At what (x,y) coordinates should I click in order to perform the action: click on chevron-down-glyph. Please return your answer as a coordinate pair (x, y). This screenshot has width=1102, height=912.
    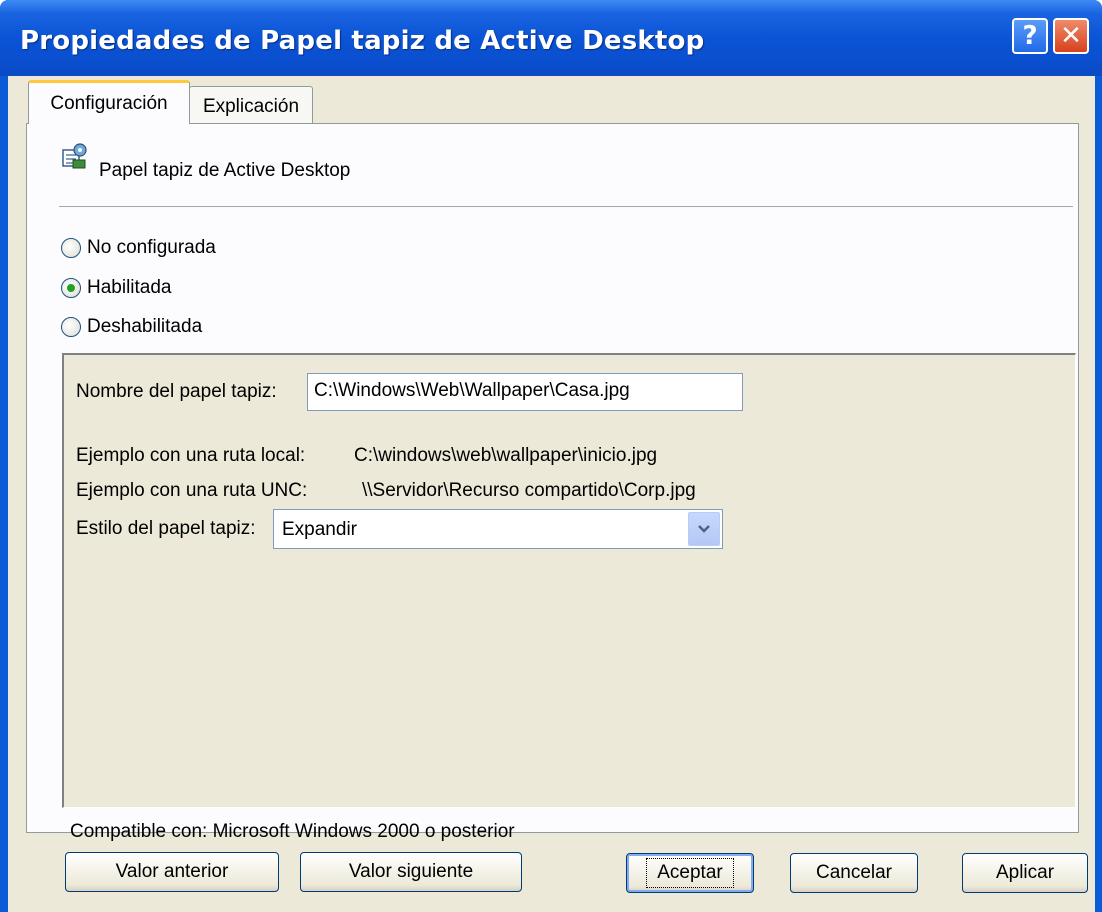
    Looking at the image, I should click on (704, 529).